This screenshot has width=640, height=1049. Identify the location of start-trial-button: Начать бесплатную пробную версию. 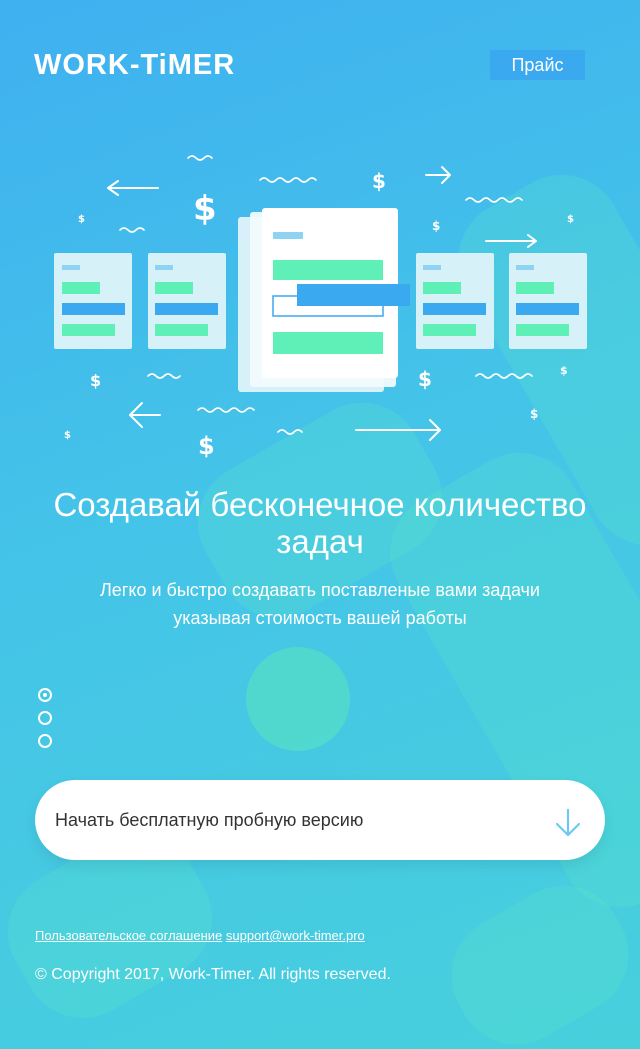
(320, 820).